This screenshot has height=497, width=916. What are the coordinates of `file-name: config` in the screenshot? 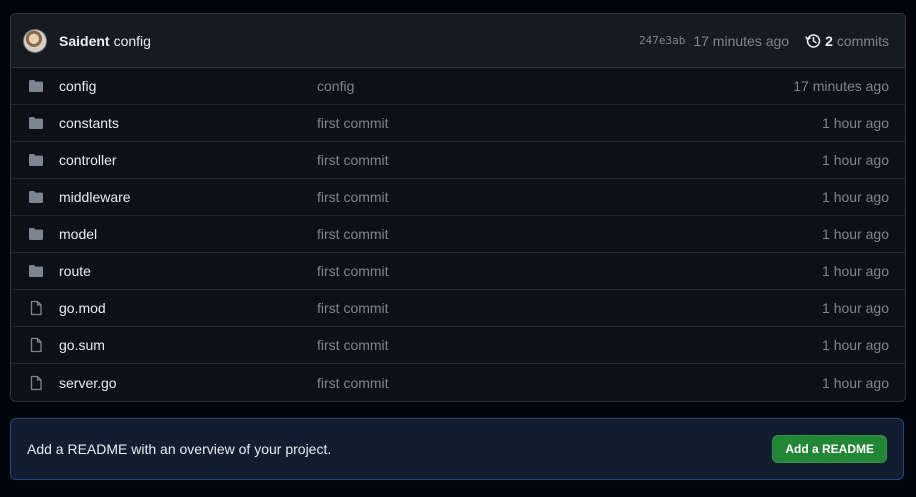 It's located at (188, 86).